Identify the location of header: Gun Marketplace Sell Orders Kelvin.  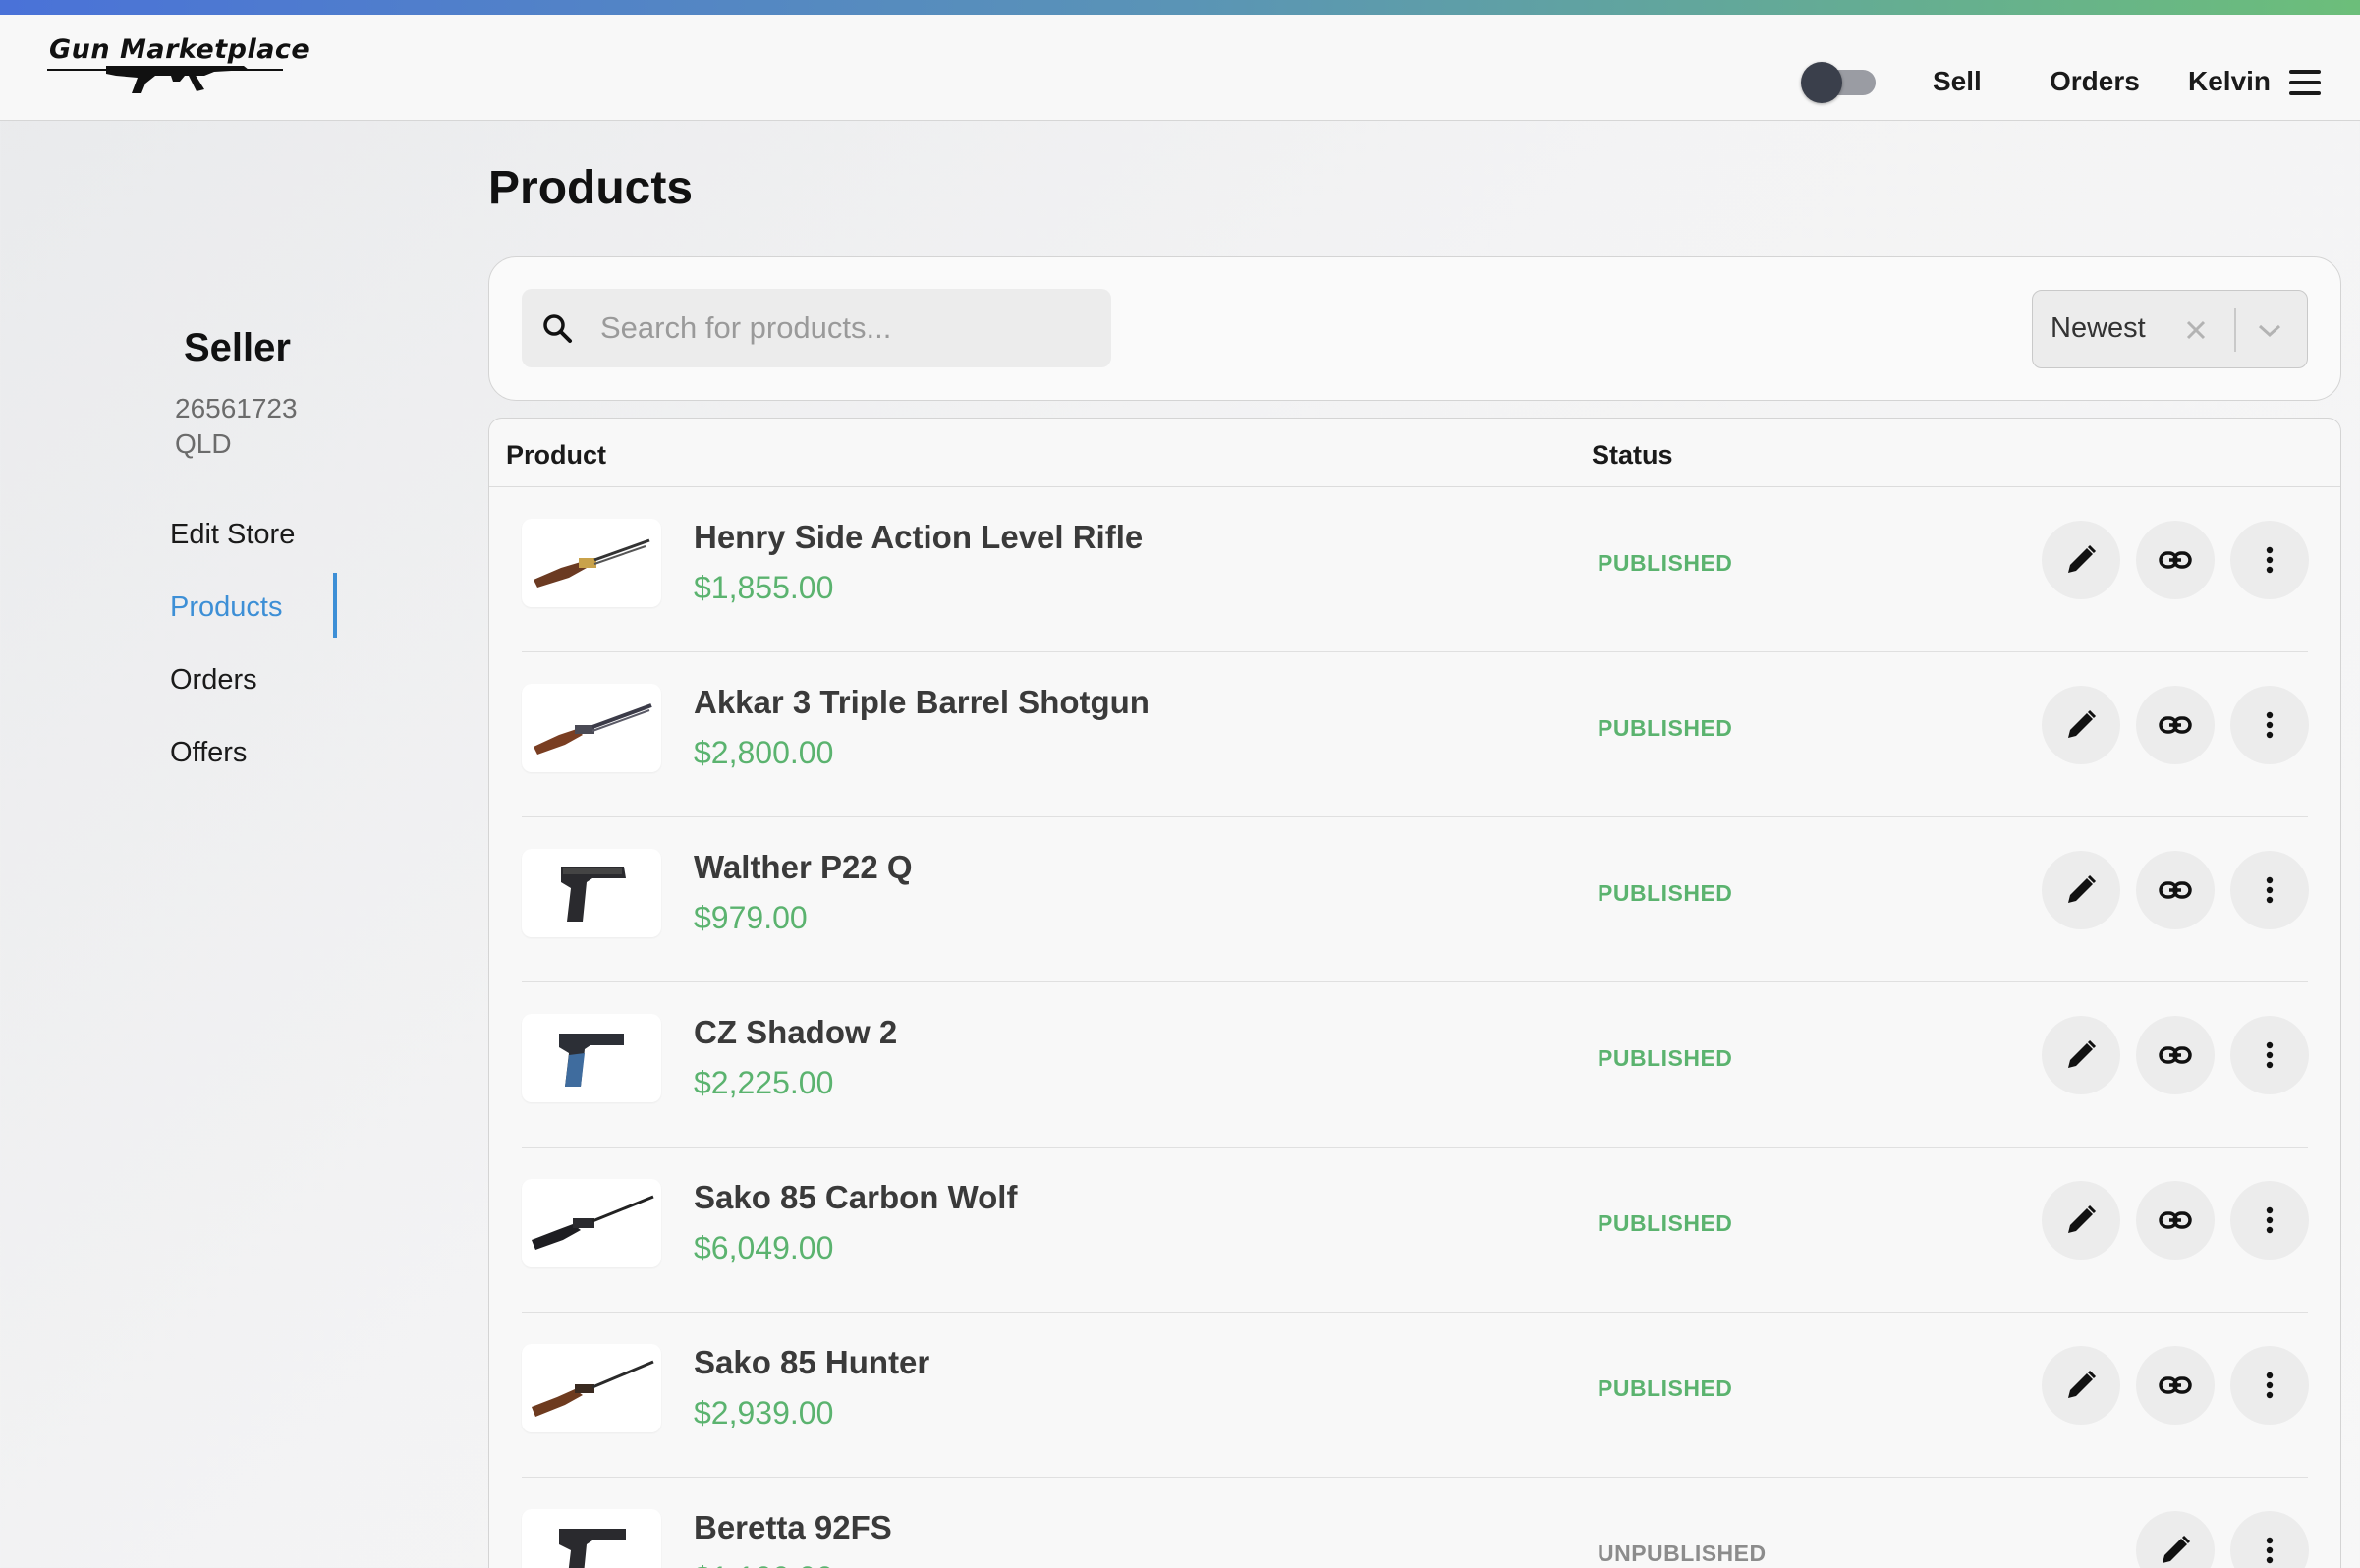
(1180, 68).